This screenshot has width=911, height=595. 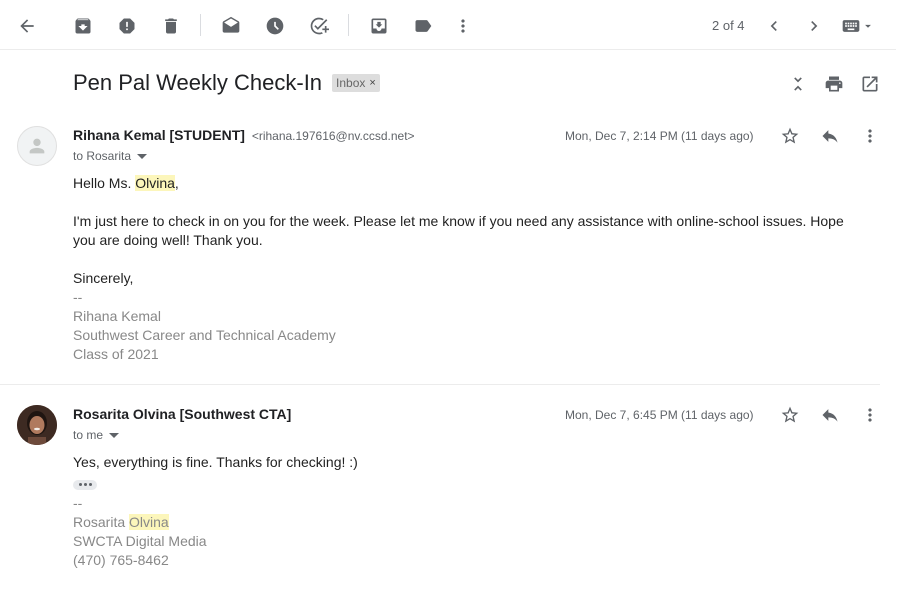 I want to click on remove-label-button: ×, so click(x=372, y=83).